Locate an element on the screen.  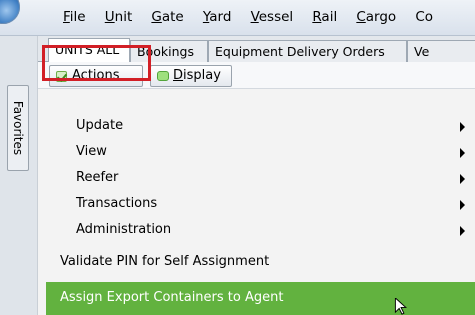
favorites-tab: Favorites is located at coordinates (18, 128).